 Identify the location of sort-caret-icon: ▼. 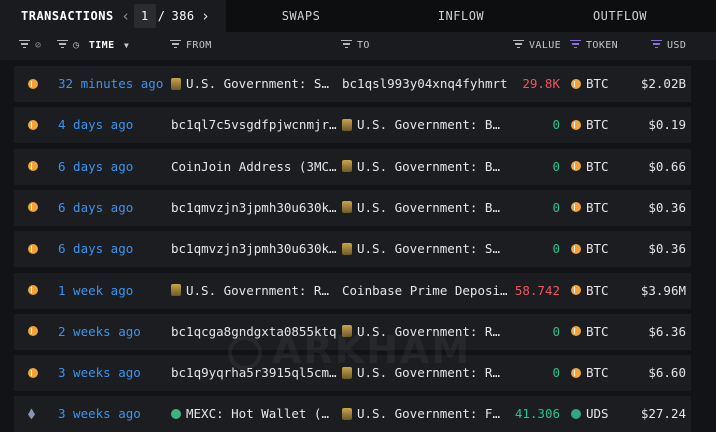
(126, 45).